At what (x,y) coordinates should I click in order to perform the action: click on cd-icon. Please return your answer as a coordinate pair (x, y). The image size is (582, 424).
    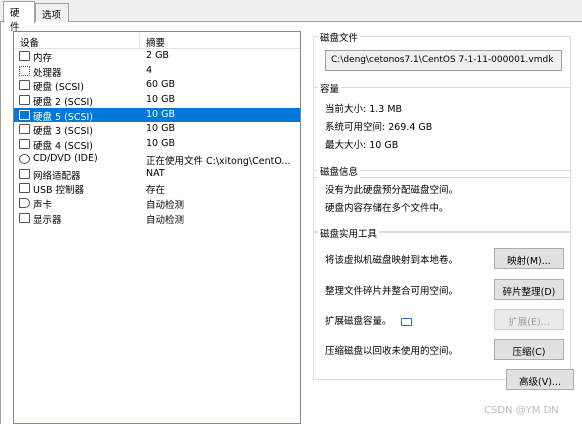
    Looking at the image, I should click on (24, 158).